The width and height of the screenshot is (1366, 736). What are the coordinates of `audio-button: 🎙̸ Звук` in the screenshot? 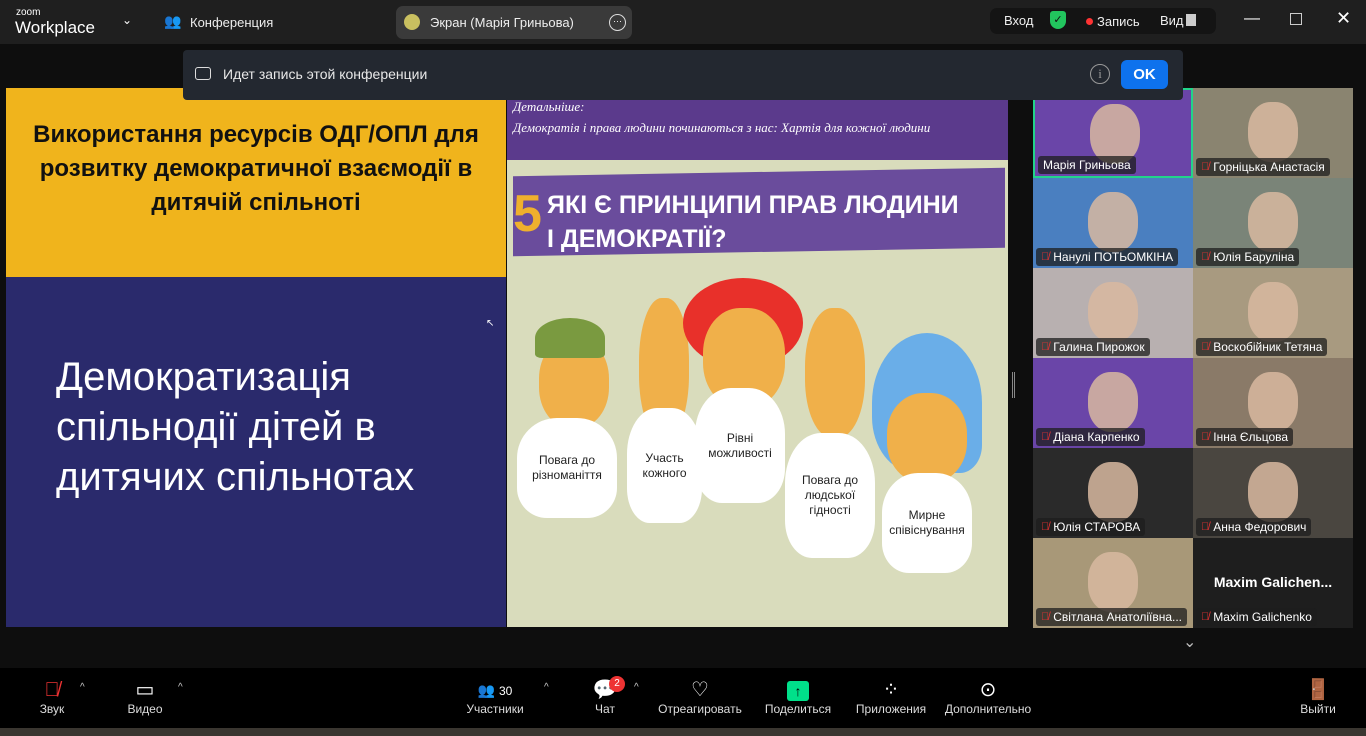 It's located at (52, 697).